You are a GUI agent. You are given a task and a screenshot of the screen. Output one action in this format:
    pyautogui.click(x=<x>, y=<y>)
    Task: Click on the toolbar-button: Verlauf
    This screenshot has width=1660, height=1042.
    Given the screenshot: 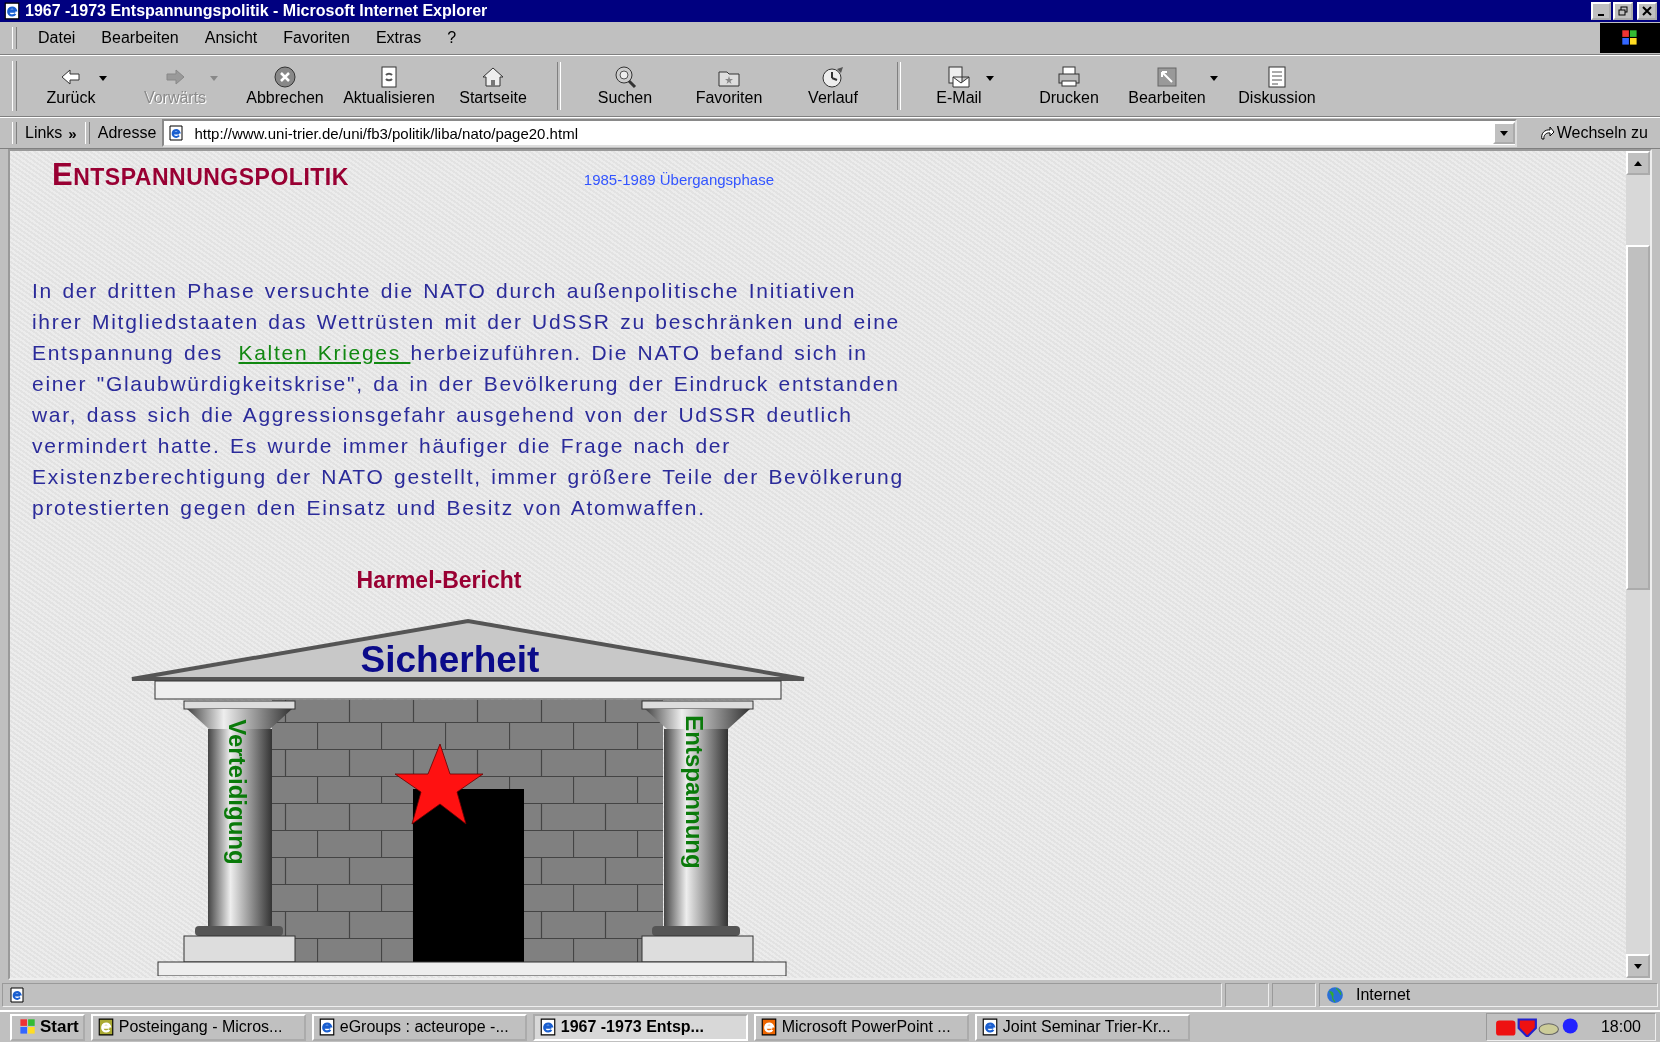 What is the action you would take?
    pyautogui.click(x=833, y=86)
    